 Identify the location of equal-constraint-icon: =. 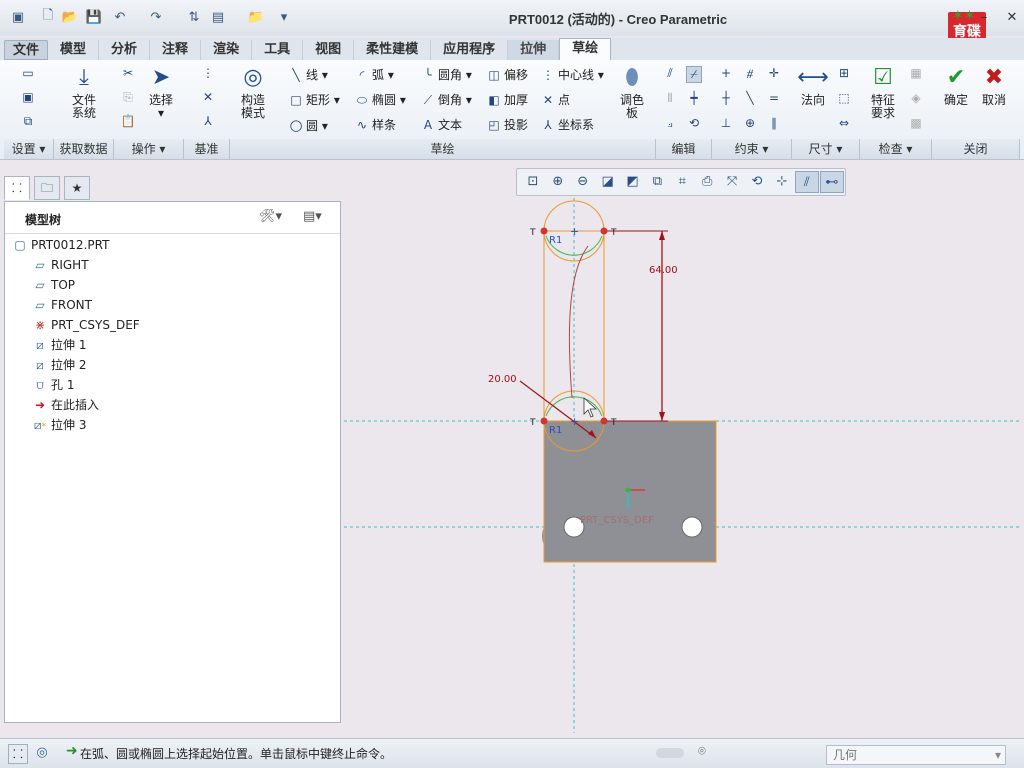
(775, 98).